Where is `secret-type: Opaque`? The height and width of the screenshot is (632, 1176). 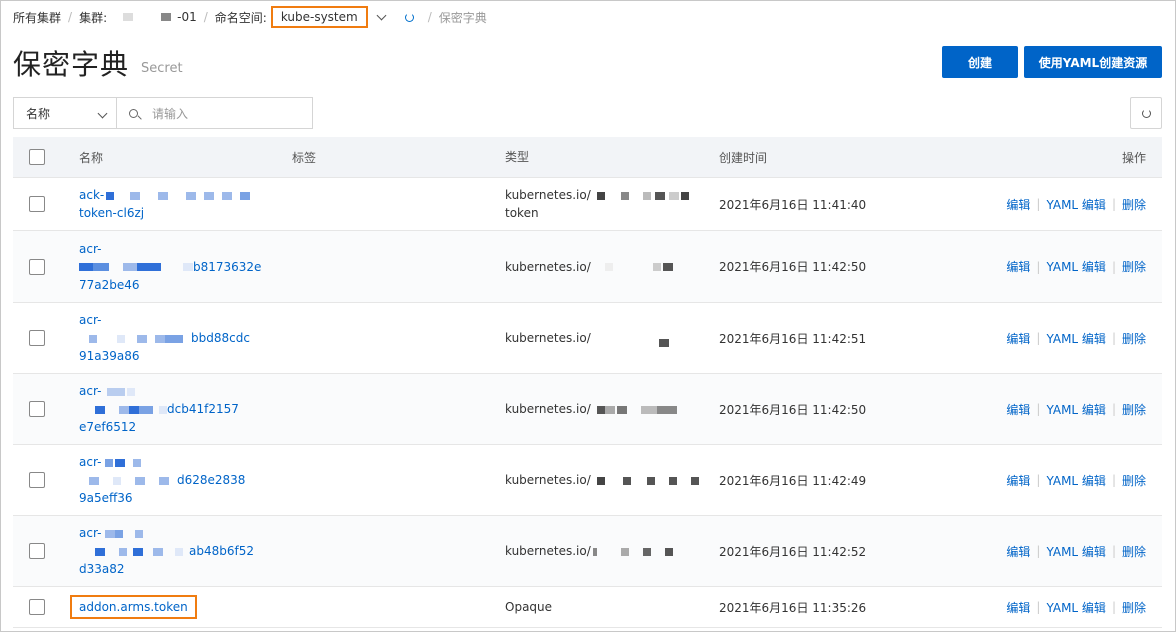 secret-type: Opaque is located at coordinates (529, 607).